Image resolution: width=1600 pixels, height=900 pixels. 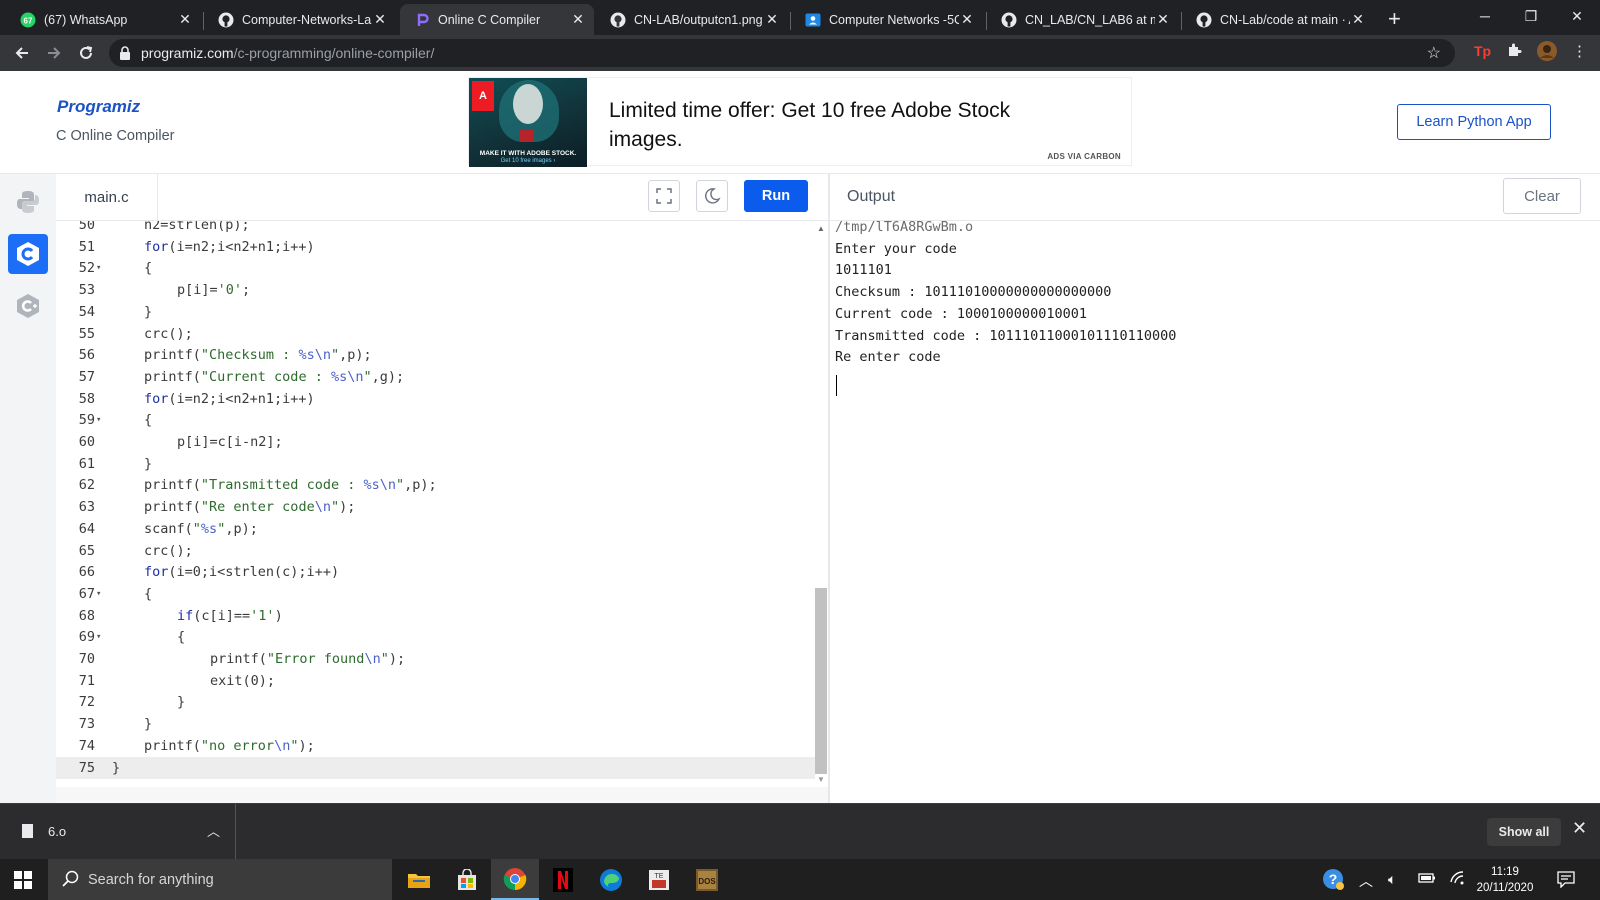 What do you see at coordinates (436, 681) in the screenshot?
I see `code-line: 71 exit(0);` at bounding box center [436, 681].